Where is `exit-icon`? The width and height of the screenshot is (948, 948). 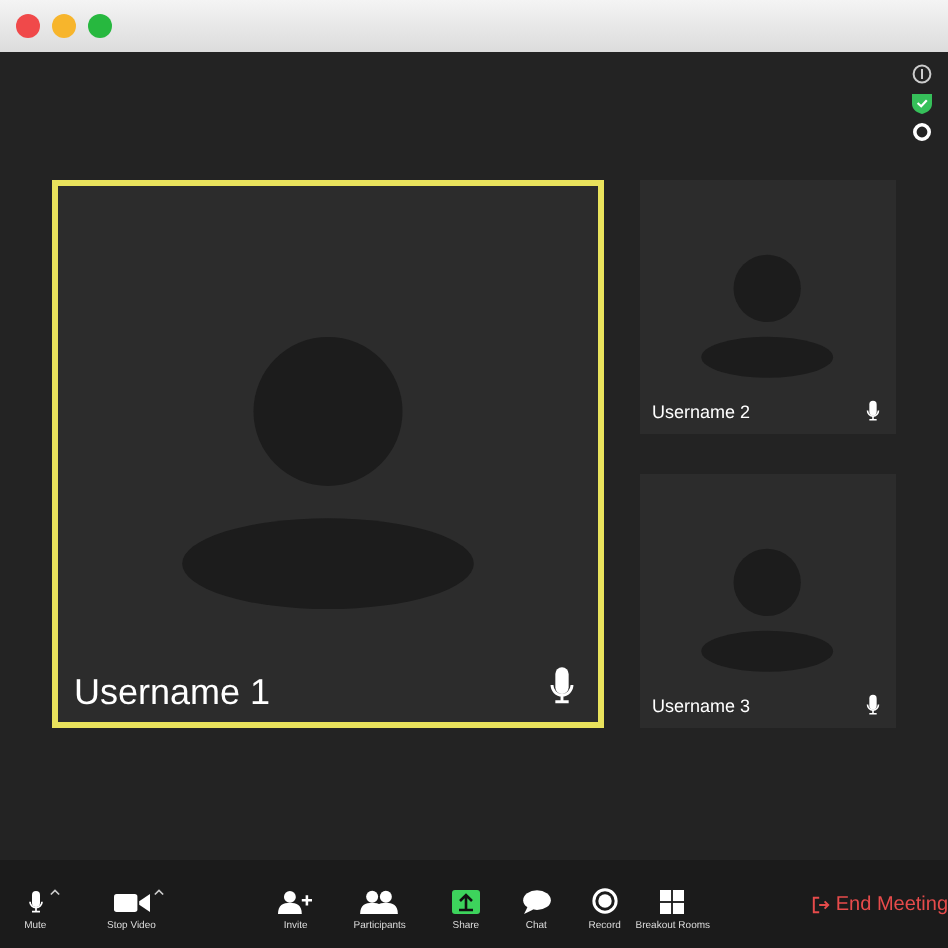 exit-icon is located at coordinates (820, 904).